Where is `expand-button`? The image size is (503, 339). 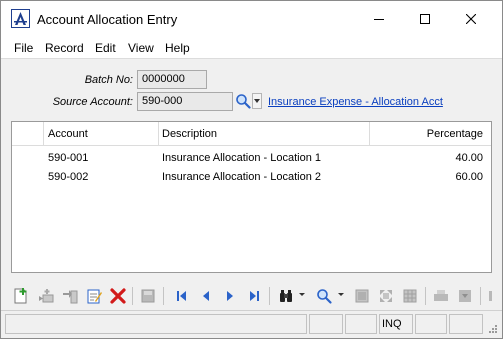 expand-button is located at coordinates (386, 296).